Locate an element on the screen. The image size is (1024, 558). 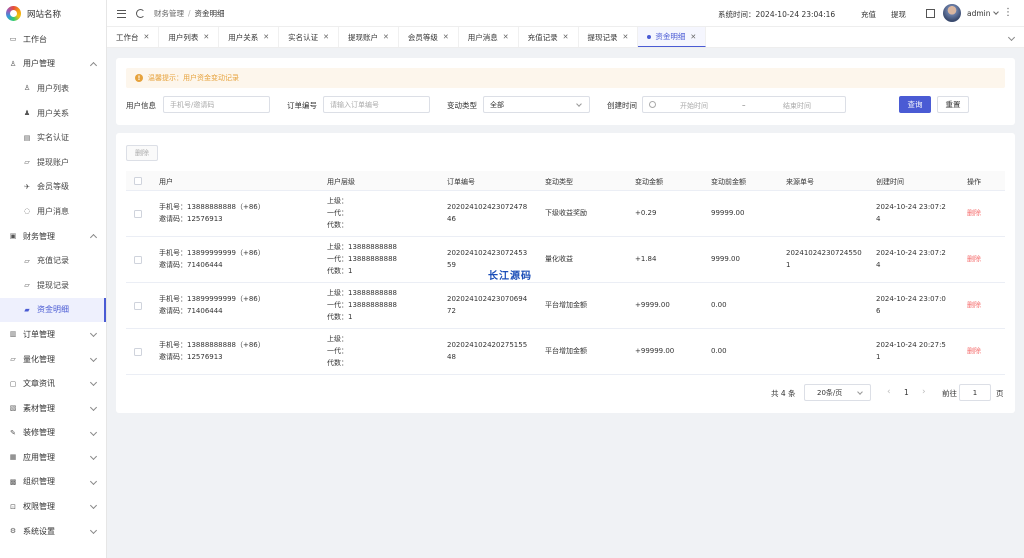
active-dot-icon is located at coordinates (649, 36).